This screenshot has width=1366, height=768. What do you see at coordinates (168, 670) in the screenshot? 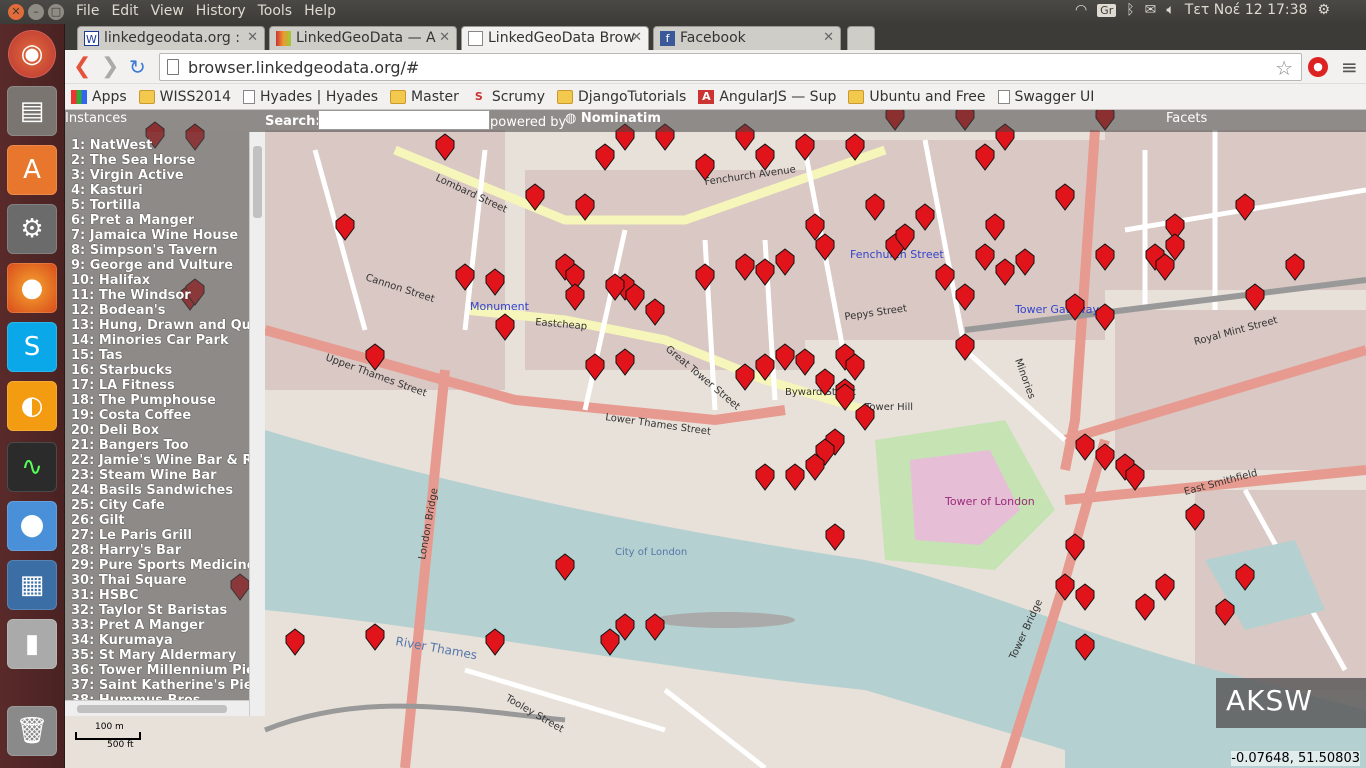
I see `instance-item: 36: Tower Millennium Pier` at bounding box center [168, 670].